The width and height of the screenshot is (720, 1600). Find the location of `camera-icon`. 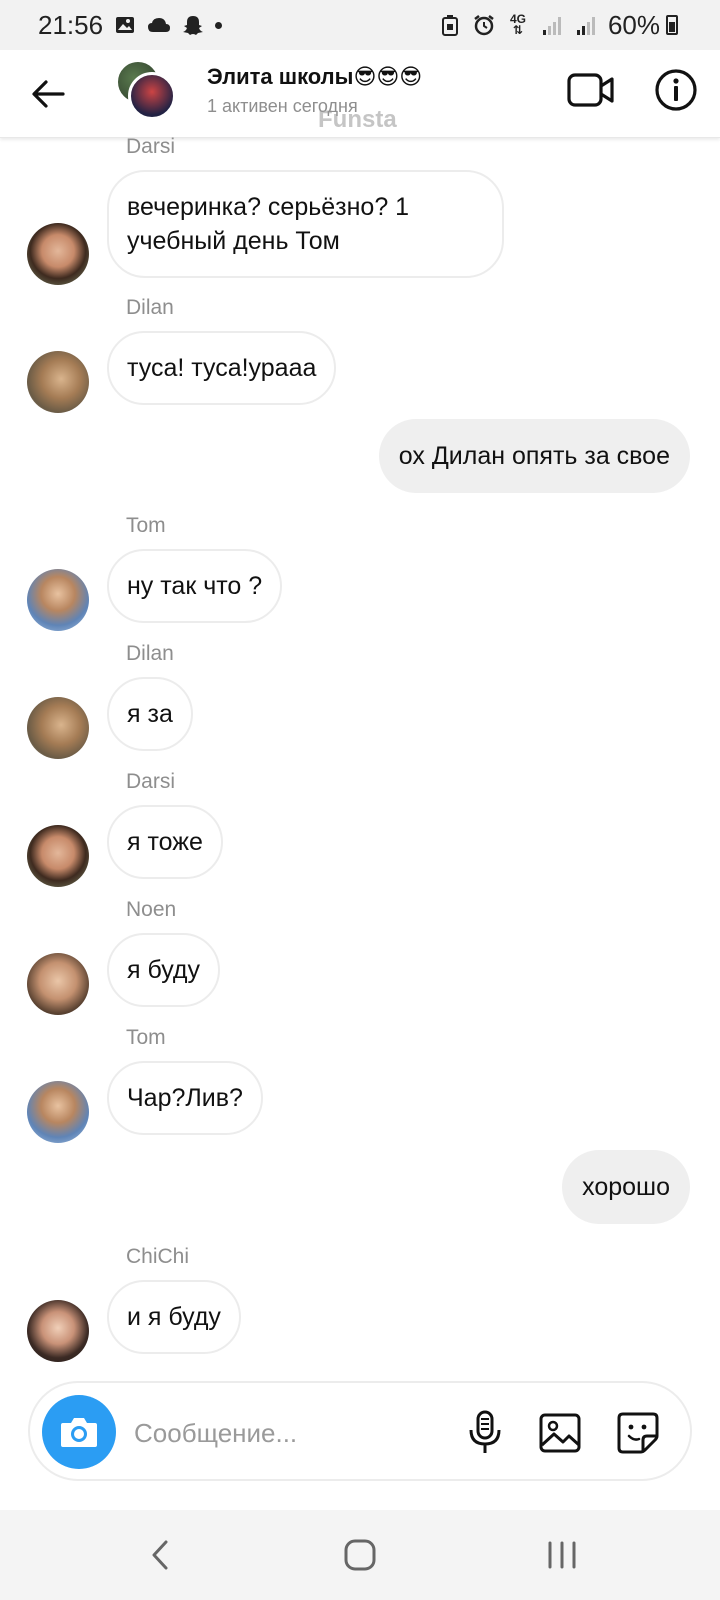

camera-icon is located at coordinates (79, 1432).